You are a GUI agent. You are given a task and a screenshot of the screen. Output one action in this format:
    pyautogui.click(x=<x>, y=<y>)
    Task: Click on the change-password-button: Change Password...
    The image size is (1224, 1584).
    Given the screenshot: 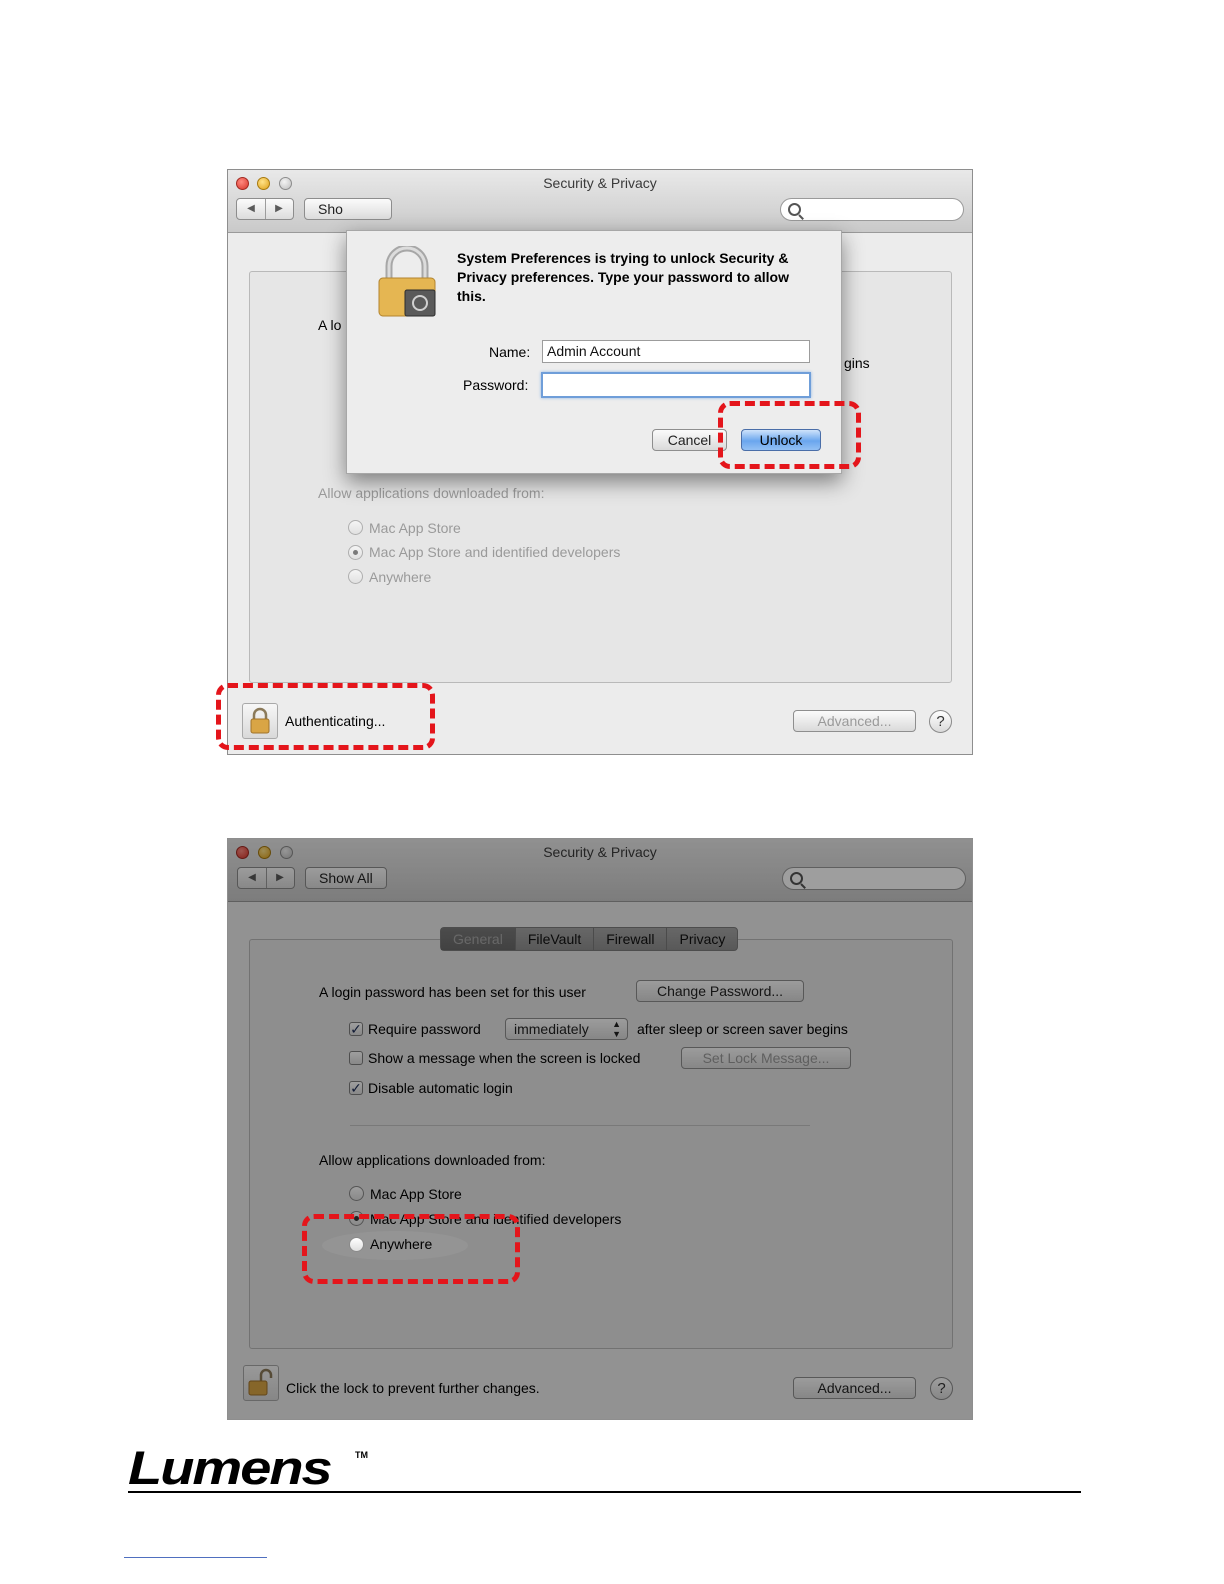 What is the action you would take?
    pyautogui.click(x=720, y=991)
    